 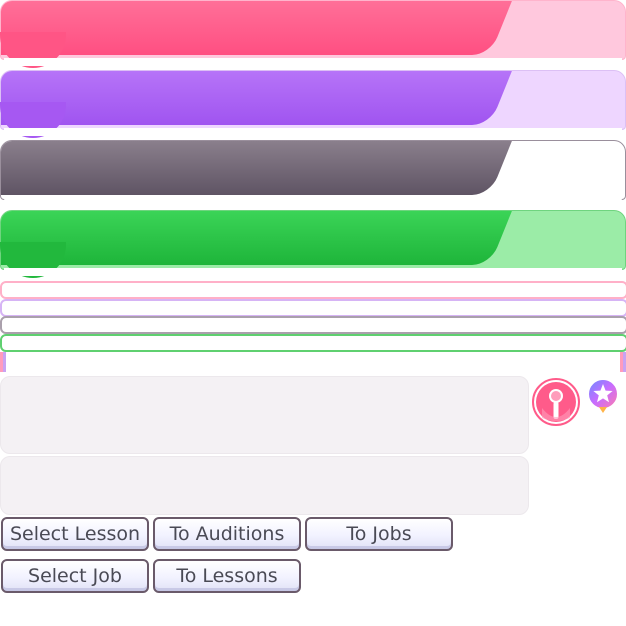 What do you see at coordinates (556, 402) in the screenshot?
I see `microphone-icon` at bounding box center [556, 402].